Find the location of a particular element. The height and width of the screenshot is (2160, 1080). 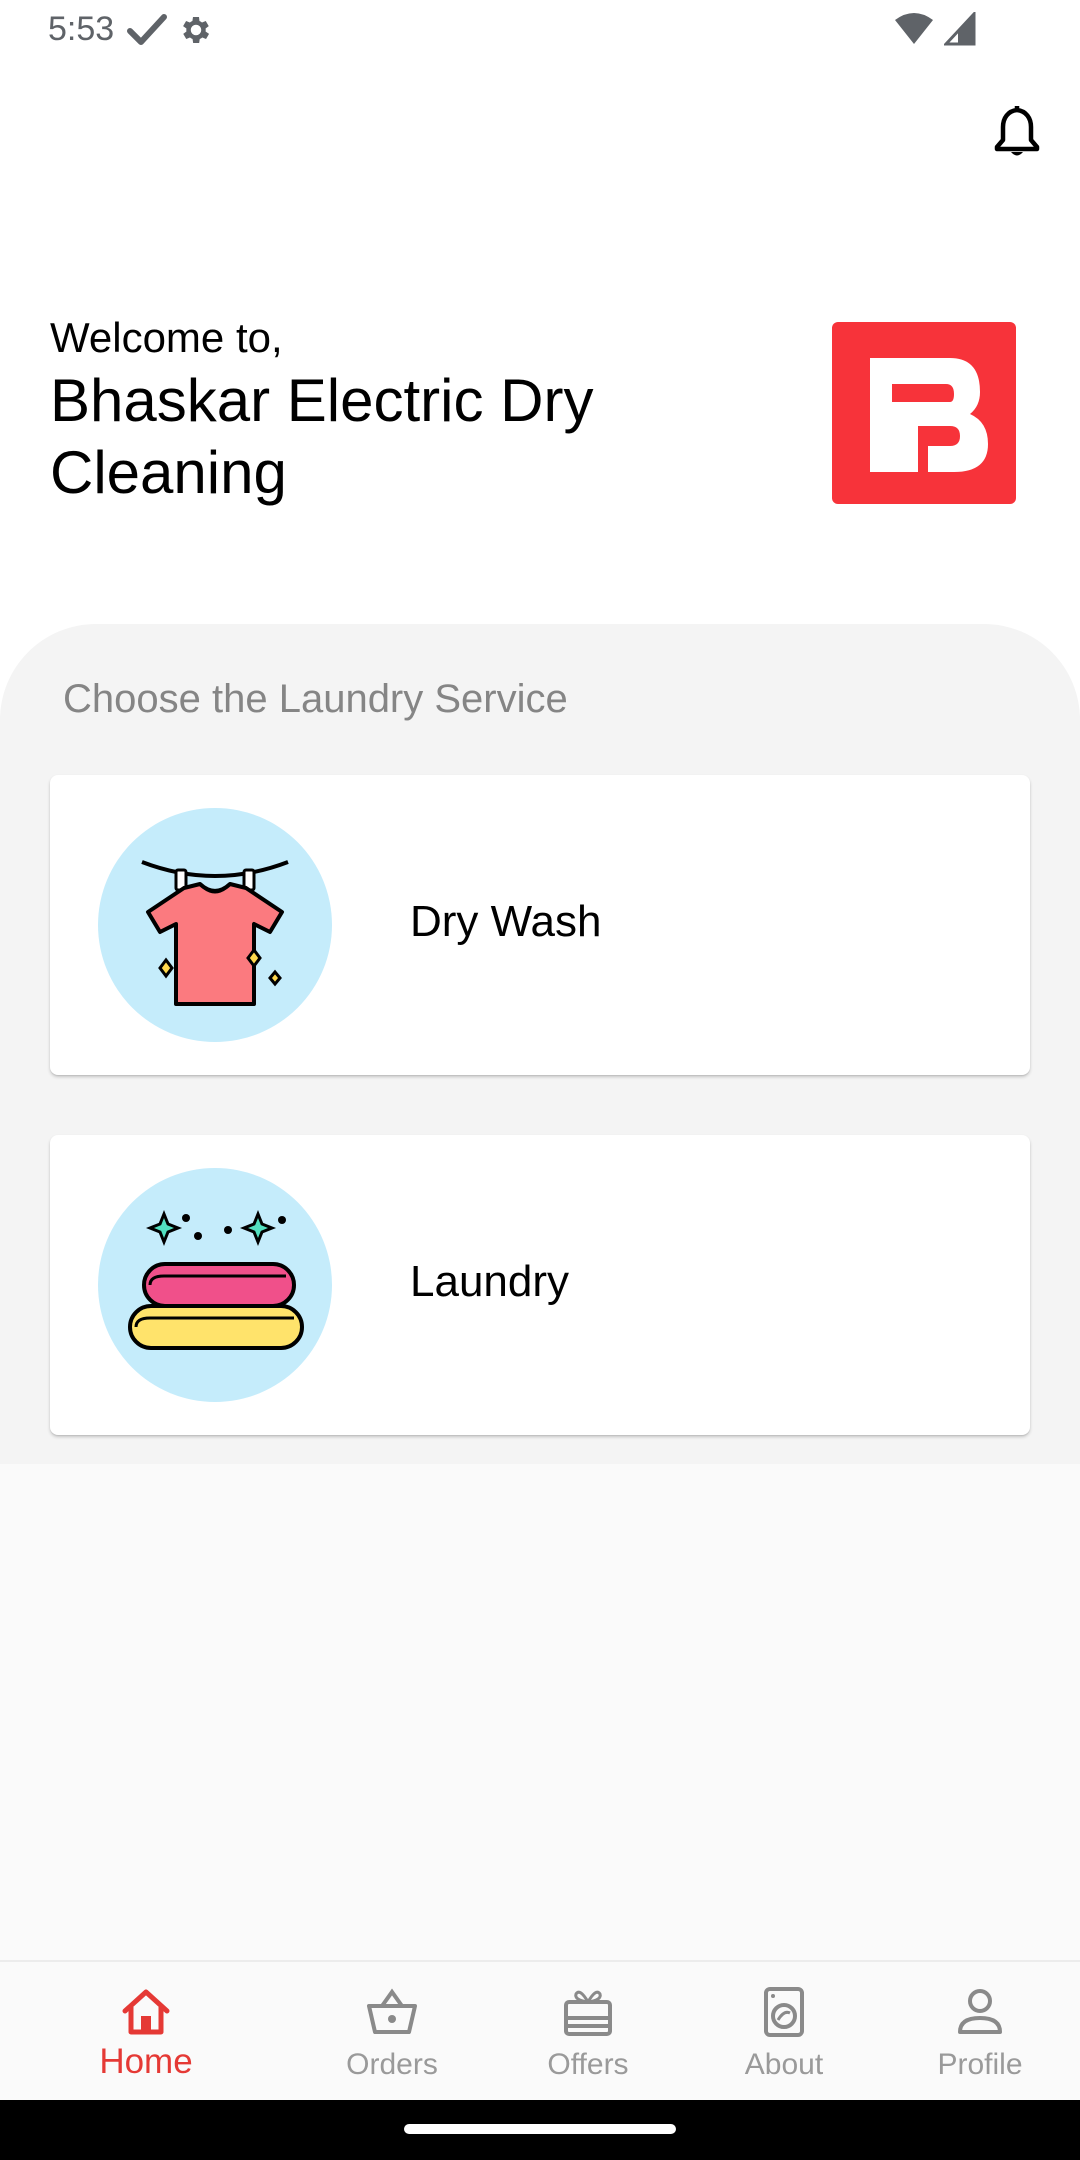

nav-item-about: About is located at coordinates (784, 2032).